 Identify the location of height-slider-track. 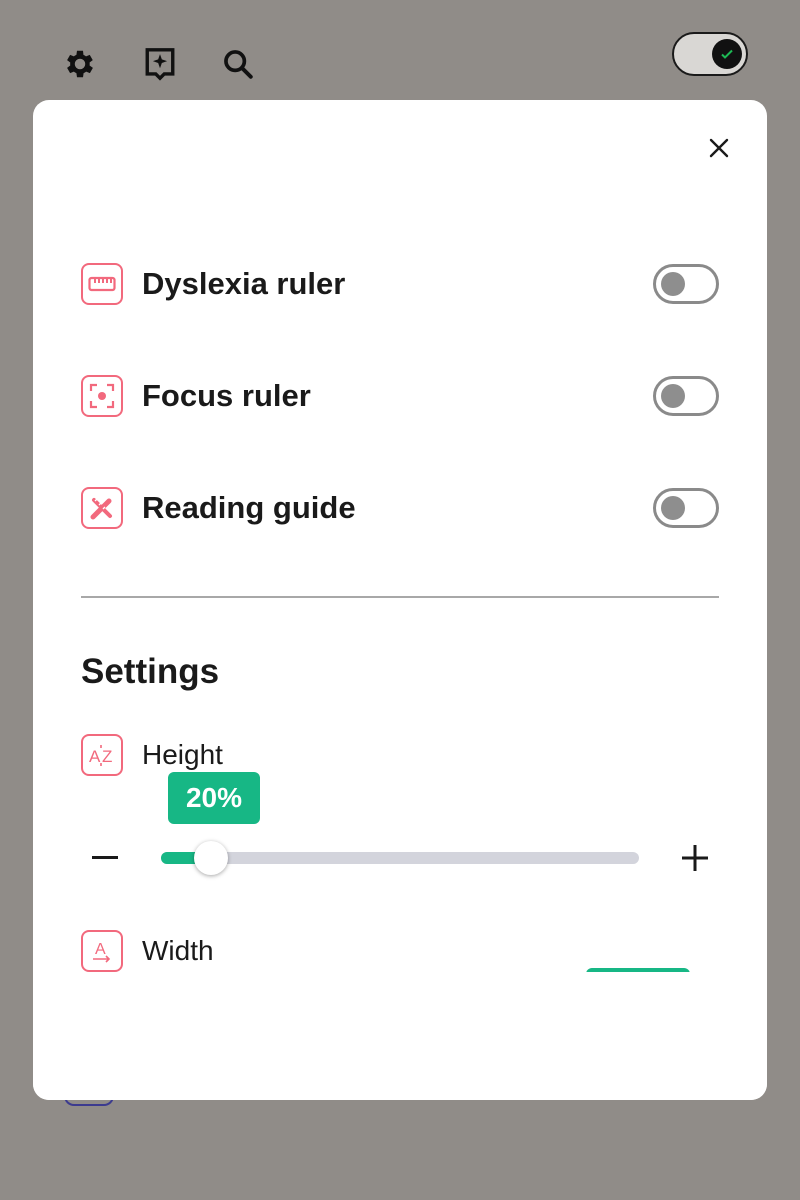
(400, 858).